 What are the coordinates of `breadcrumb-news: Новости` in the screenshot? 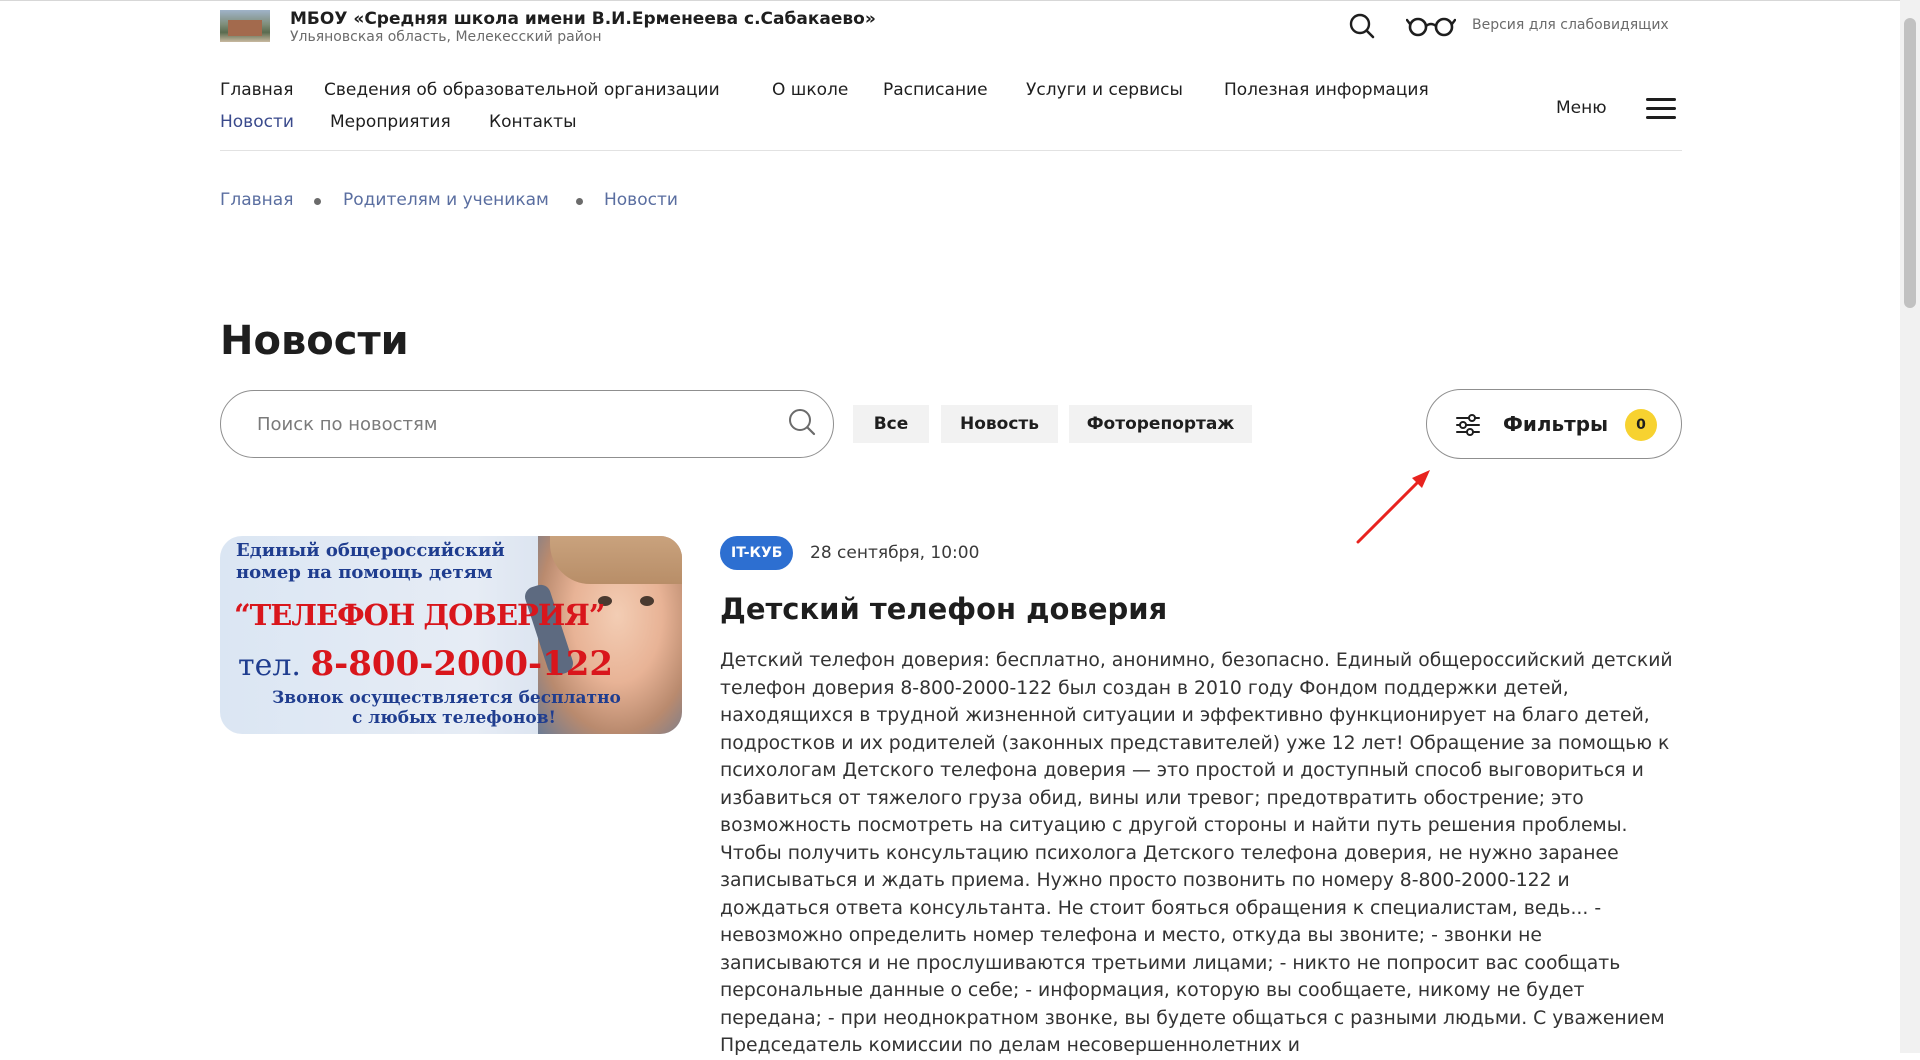 It's located at (641, 200).